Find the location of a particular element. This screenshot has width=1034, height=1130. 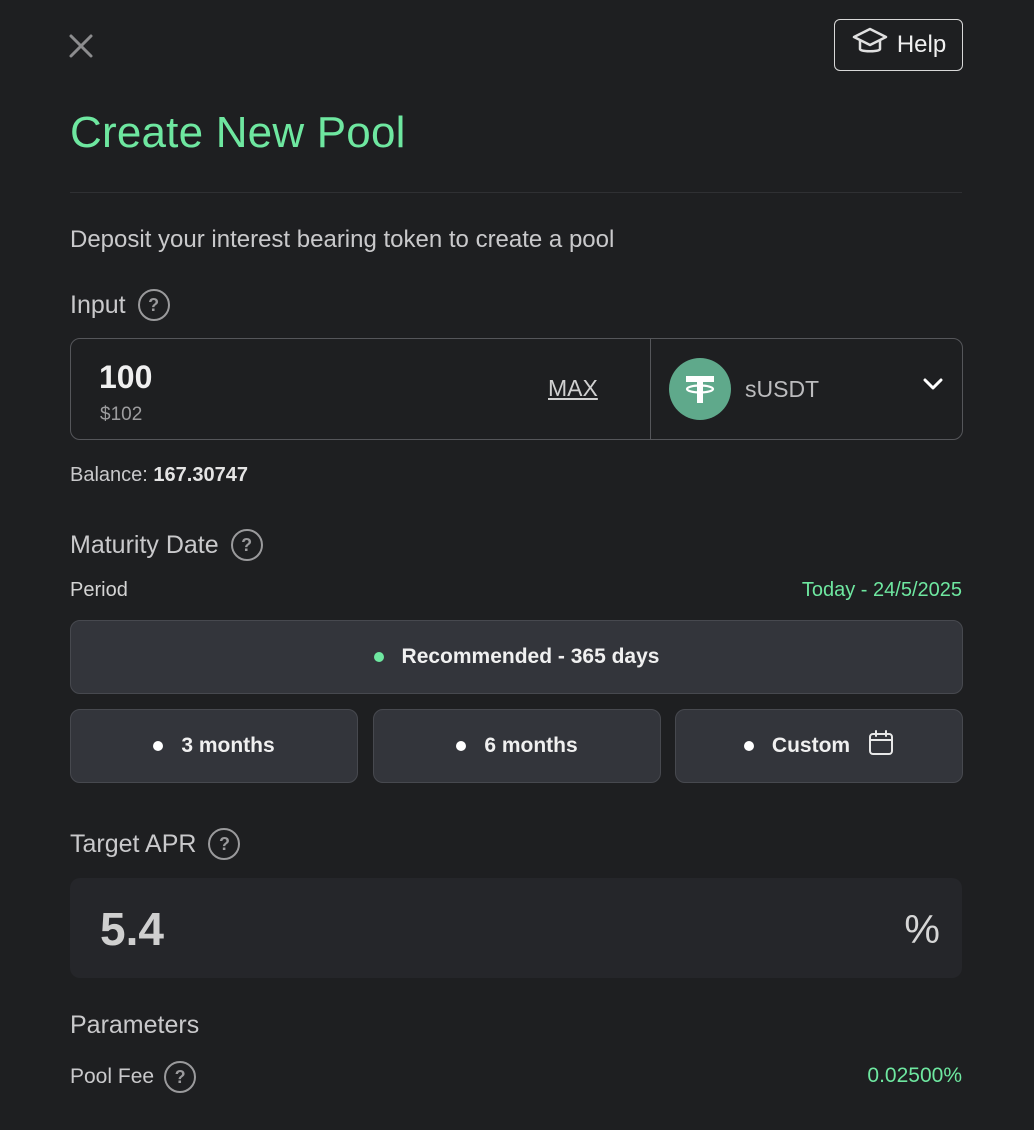

apr-input: 5.4 % is located at coordinates (516, 928).